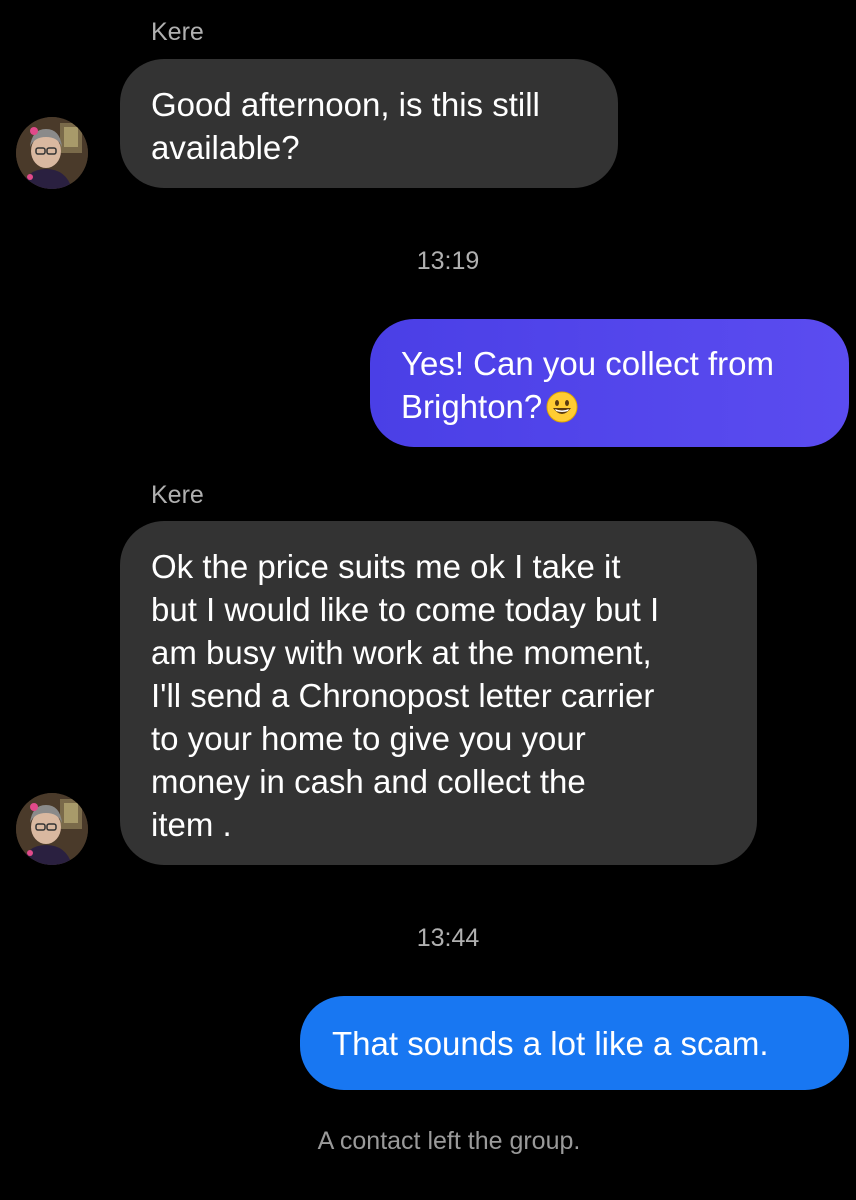  I want to click on message-bubble-incoming: Good afternoon, is this still available?, so click(369, 123).